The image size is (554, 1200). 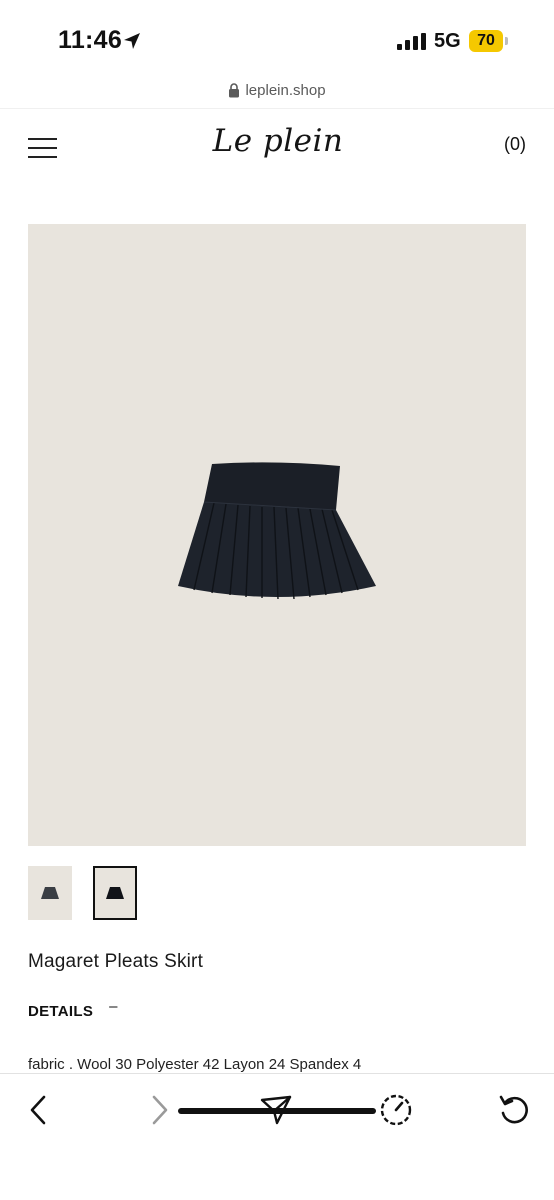 What do you see at coordinates (411, 41) in the screenshot?
I see `signal-bars-icon` at bounding box center [411, 41].